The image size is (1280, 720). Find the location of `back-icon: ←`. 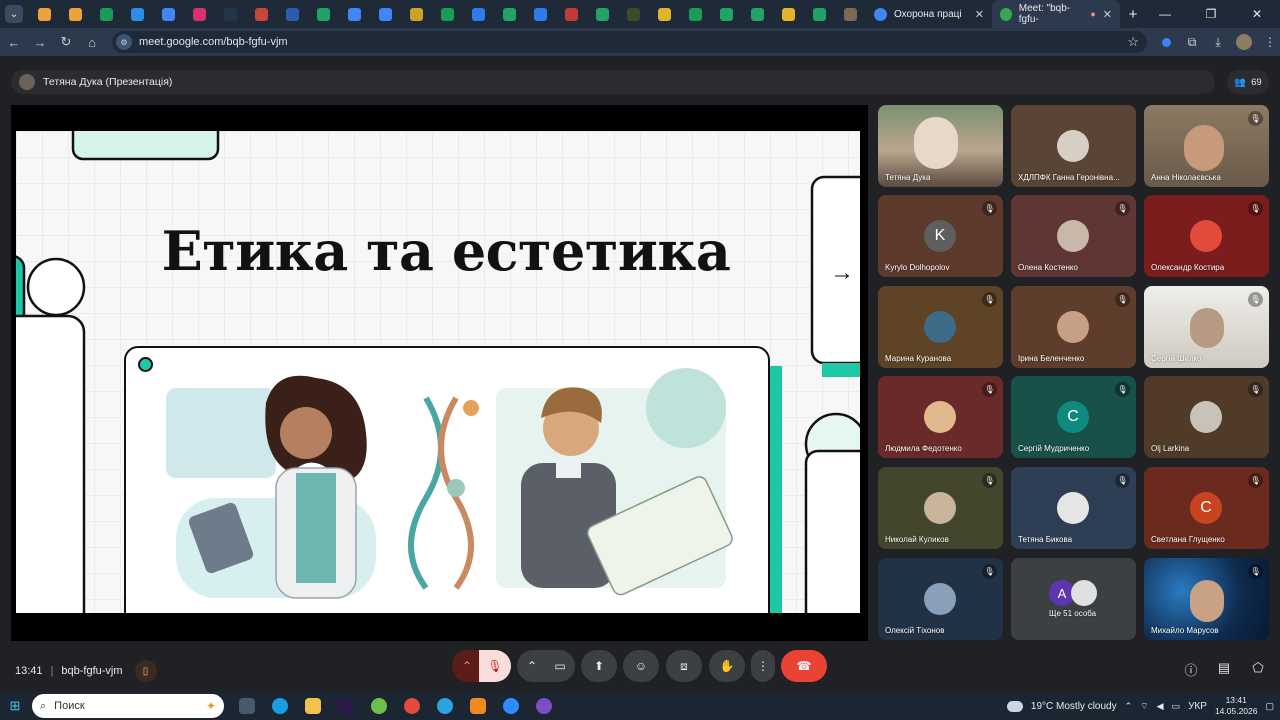

back-icon: ← is located at coordinates (14, 42).